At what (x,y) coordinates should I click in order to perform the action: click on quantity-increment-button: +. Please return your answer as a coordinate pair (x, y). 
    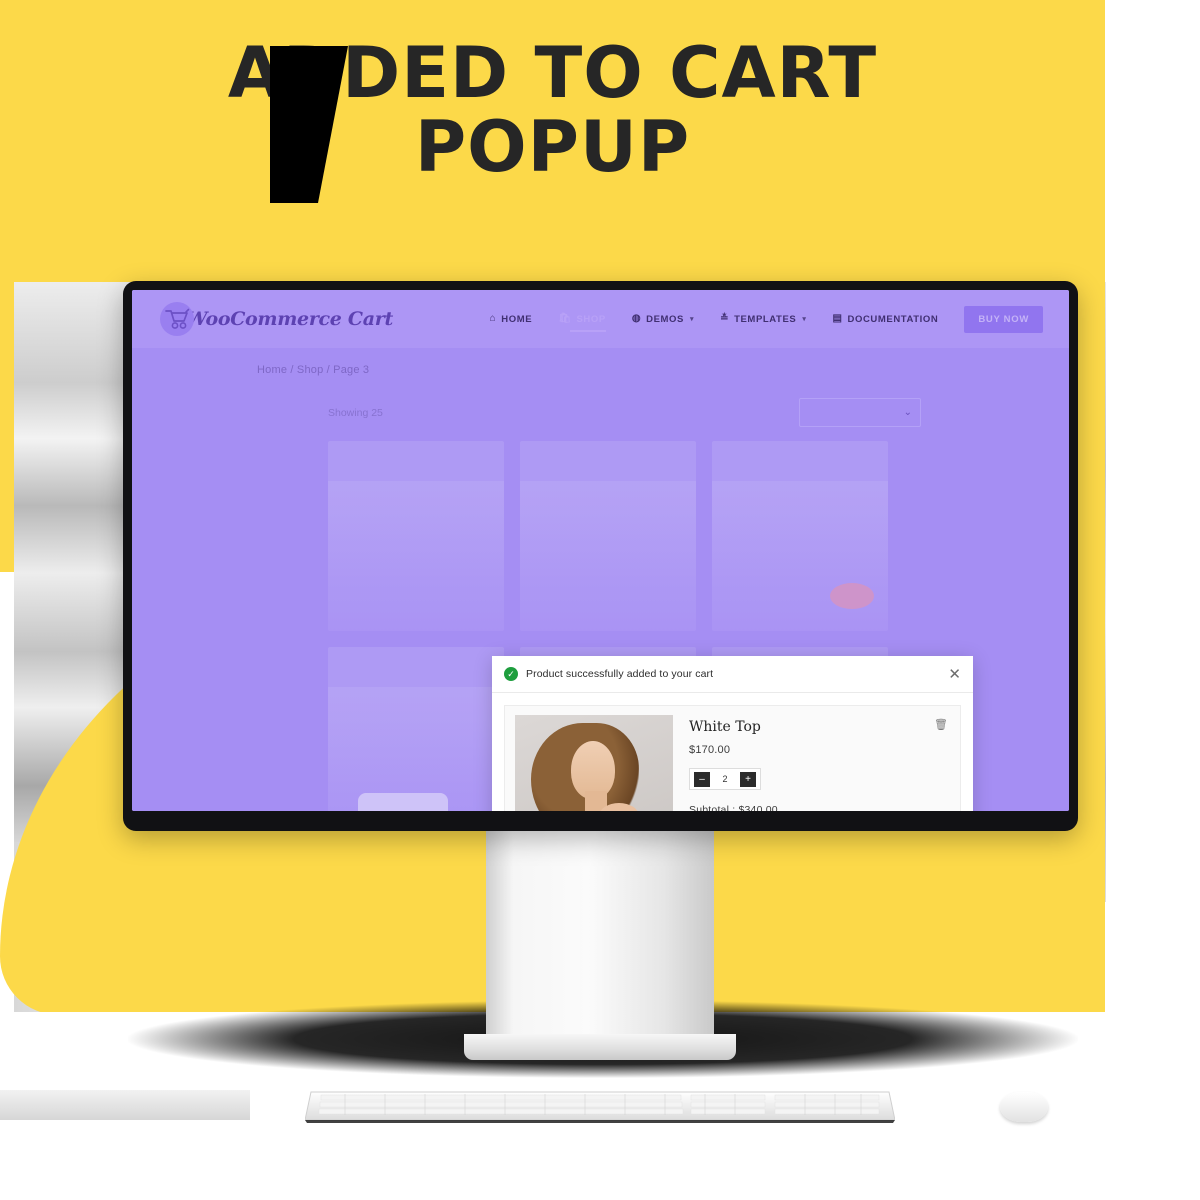
    Looking at the image, I should click on (748, 779).